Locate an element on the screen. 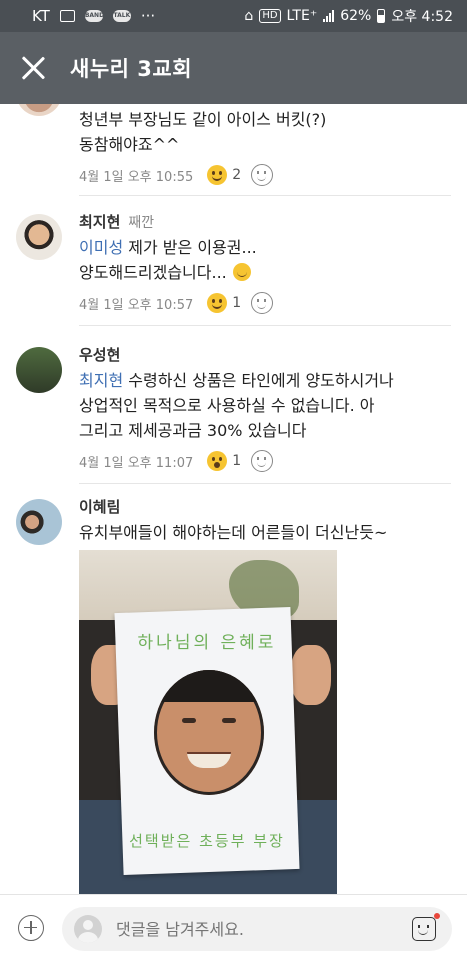 The width and height of the screenshot is (467, 960). laugh-emoji-icon is located at coordinates (217, 303).